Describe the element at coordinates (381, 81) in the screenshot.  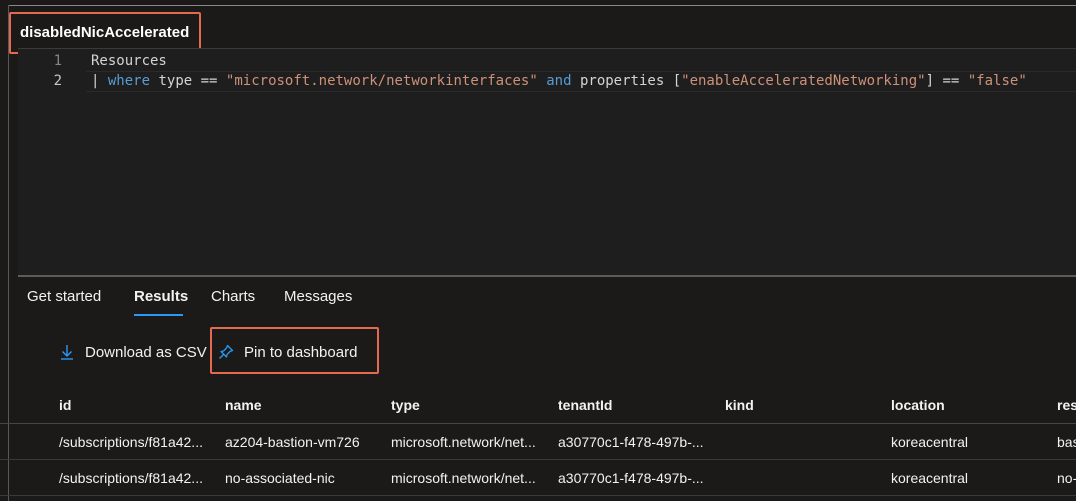
I see `code-token: "microsoft.network/networkinterfaces"` at that location.